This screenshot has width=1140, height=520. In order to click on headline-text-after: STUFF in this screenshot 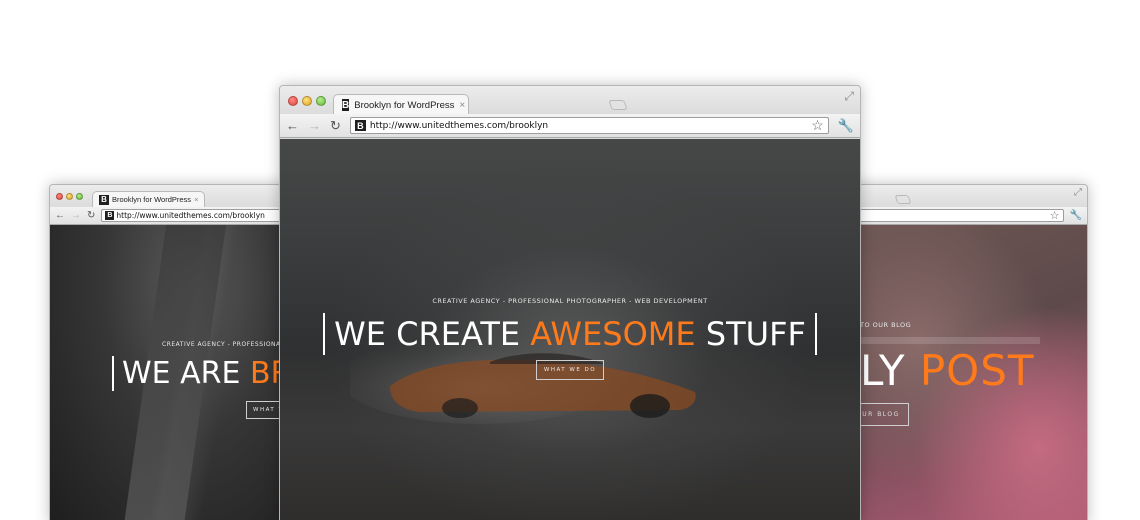, I will do `click(750, 334)`.